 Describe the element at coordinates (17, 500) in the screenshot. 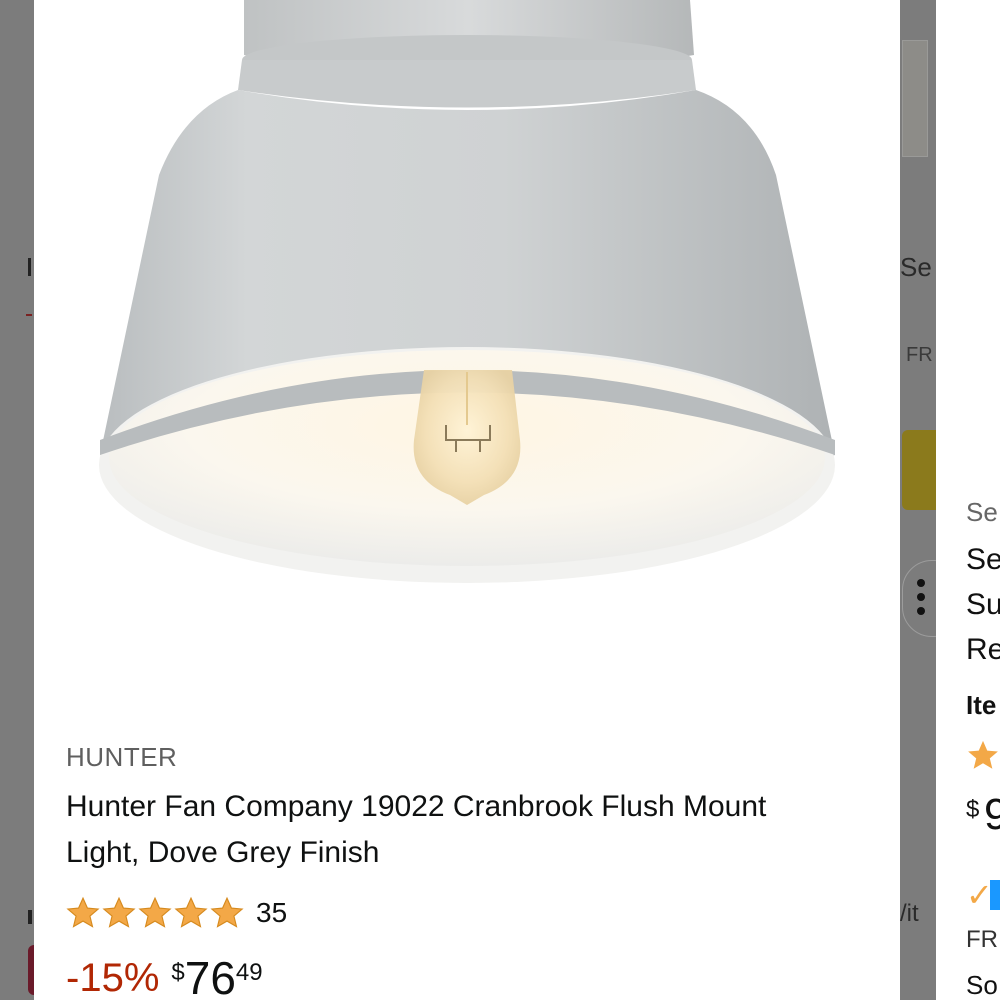

I see `background-left-card` at that location.